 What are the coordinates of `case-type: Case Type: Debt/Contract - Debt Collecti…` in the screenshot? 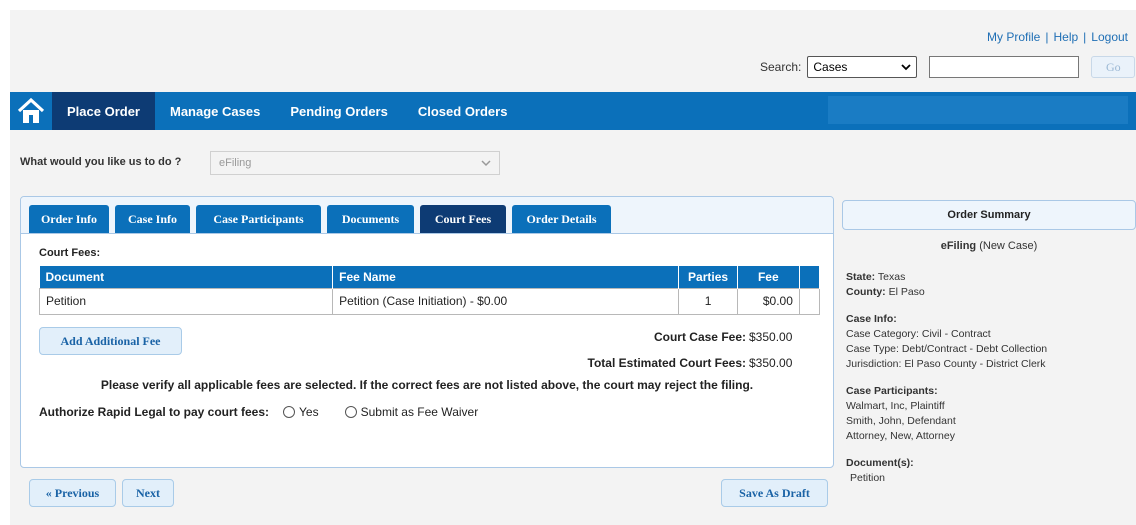 It's located at (947, 349).